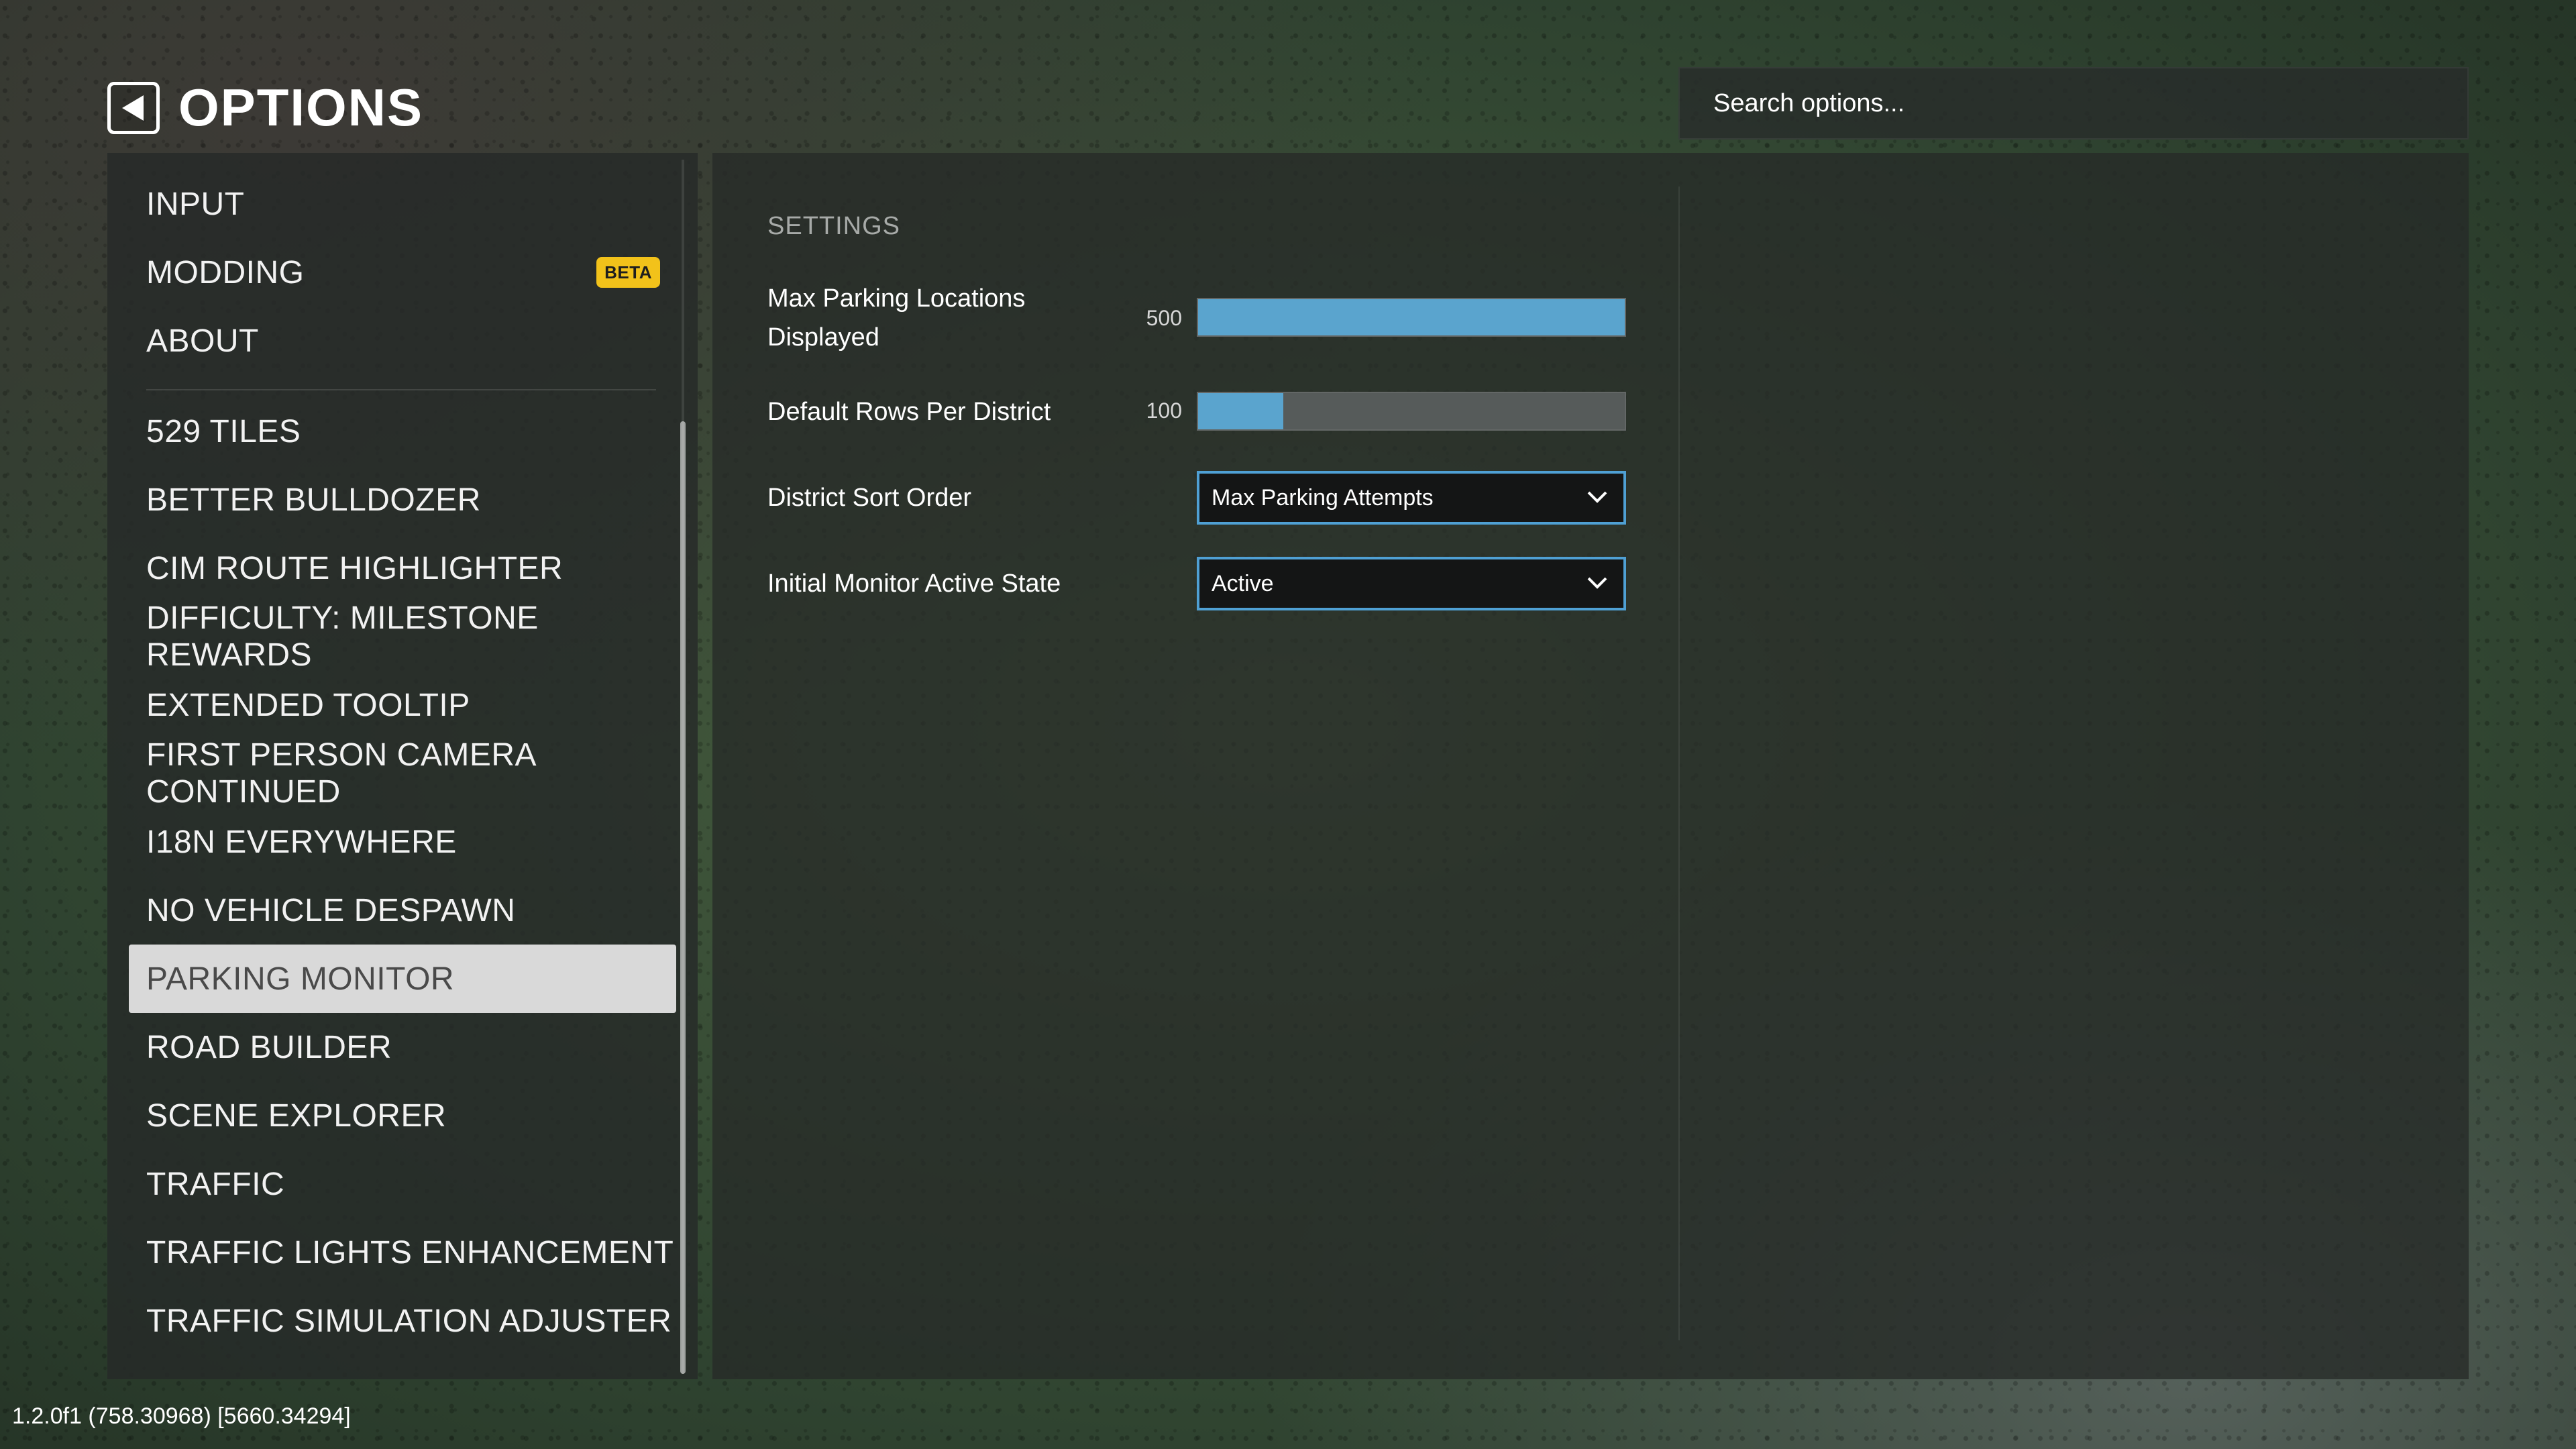 The width and height of the screenshot is (2576, 1449). What do you see at coordinates (1411, 411) in the screenshot?
I see `default-rows-slider` at bounding box center [1411, 411].